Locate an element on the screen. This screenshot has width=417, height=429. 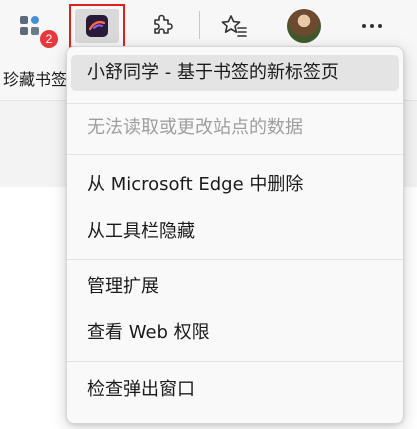
menu-item-view-web-permissions: 查看 Web 权限 is located at coordinates (235, 333).